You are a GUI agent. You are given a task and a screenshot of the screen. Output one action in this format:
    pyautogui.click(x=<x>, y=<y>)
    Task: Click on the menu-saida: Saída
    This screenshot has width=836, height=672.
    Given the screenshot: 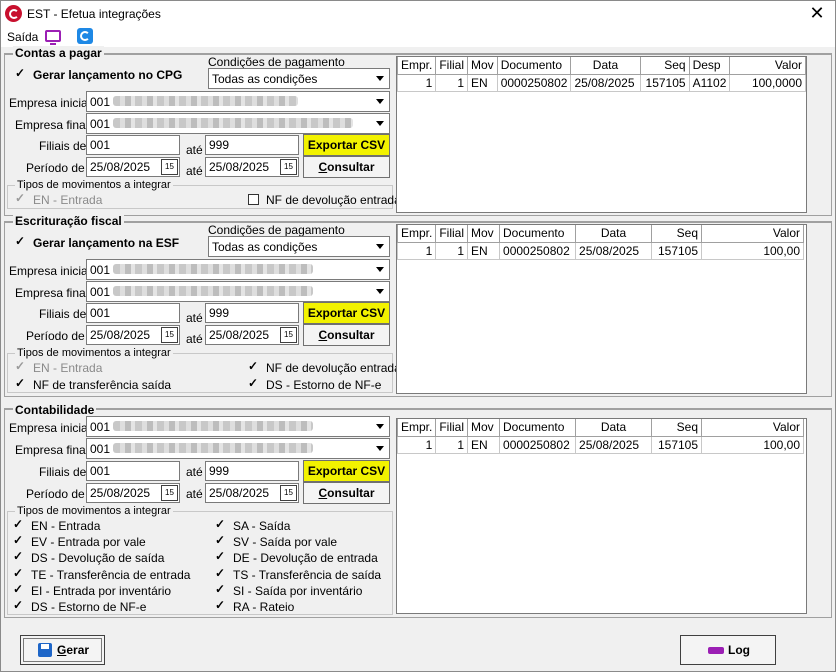 What is the action you would take?
    pyautogui.click(x=22, y=37)
    